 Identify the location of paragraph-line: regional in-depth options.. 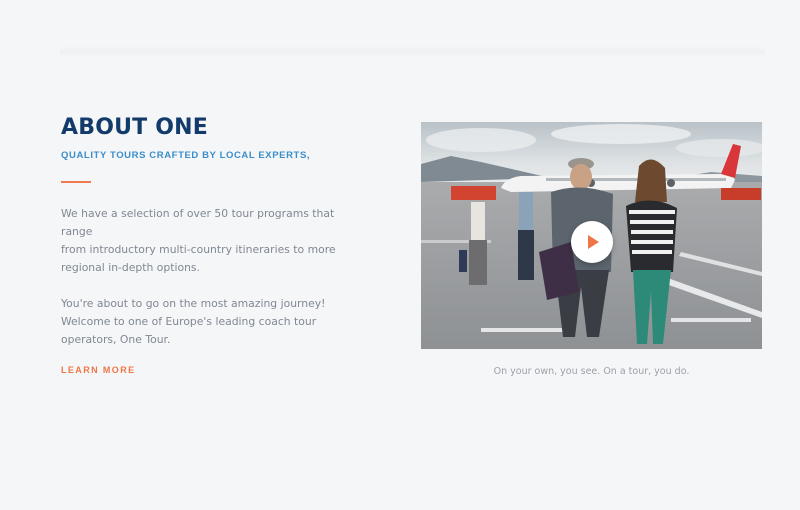
(130, 267).